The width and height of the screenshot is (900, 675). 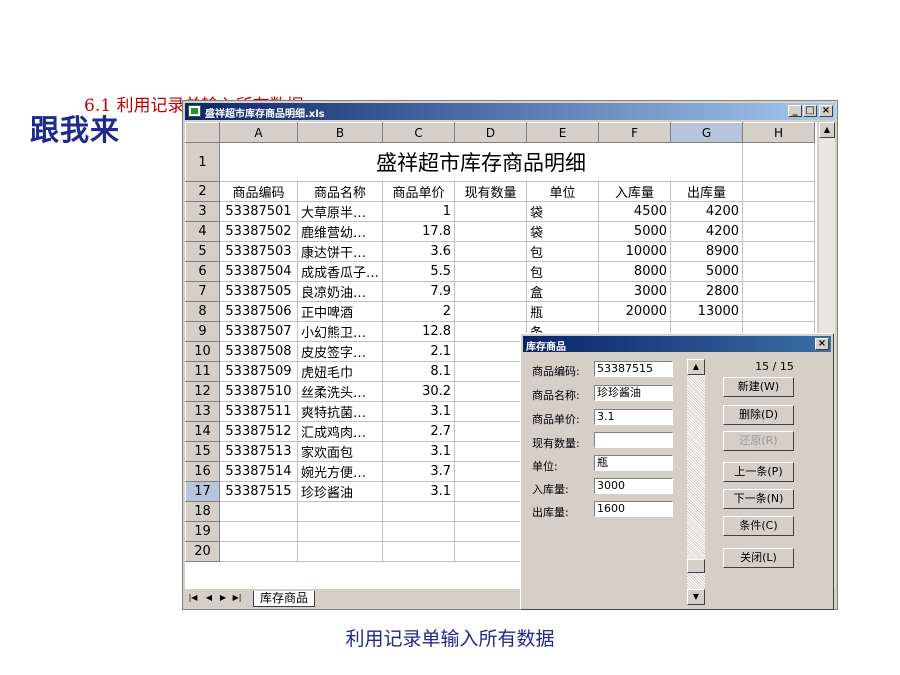 What do you see at coordinates (795, 111) in the screenshot?
I see `minimize-button: _` at bounding box center [795, 111].